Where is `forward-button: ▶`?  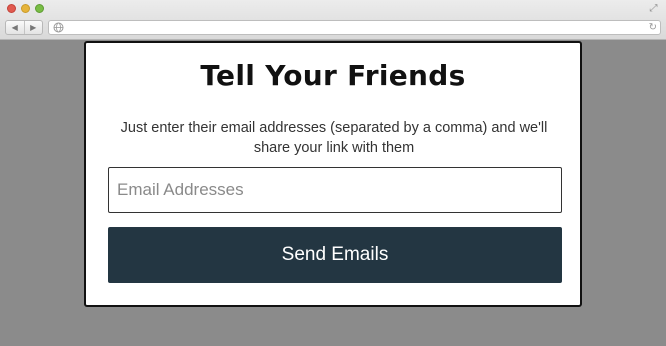 forward-button: ▶ is located at coordinates (33, 27).